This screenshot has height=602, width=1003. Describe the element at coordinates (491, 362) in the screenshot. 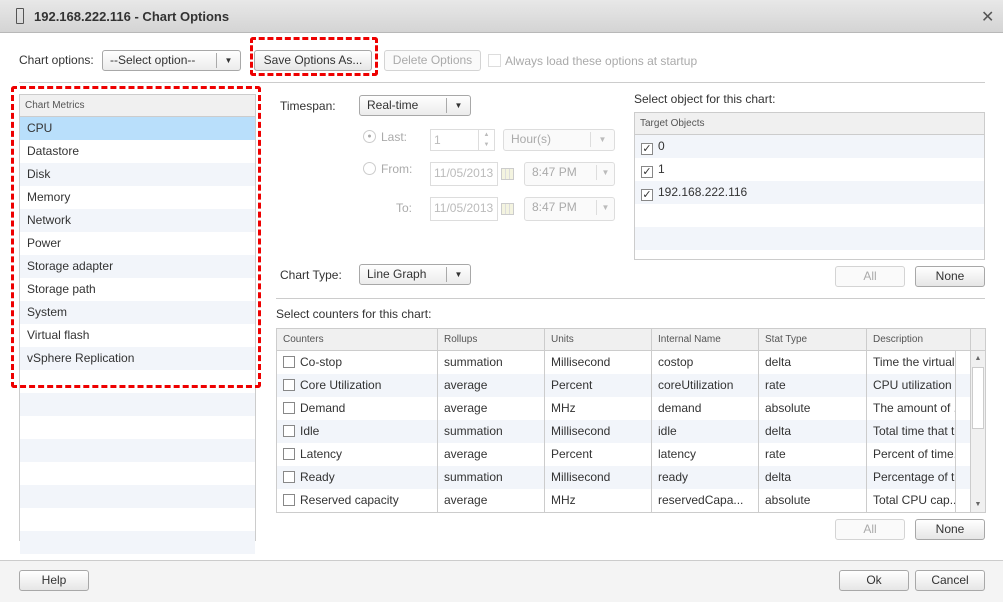

I see `table-cell: summation` at that location.